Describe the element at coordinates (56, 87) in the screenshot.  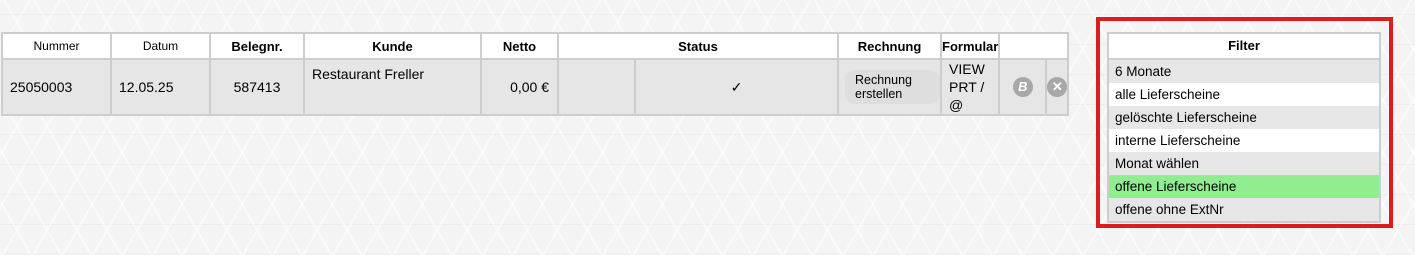
I see `cell-nummer: 25050003` at that location.